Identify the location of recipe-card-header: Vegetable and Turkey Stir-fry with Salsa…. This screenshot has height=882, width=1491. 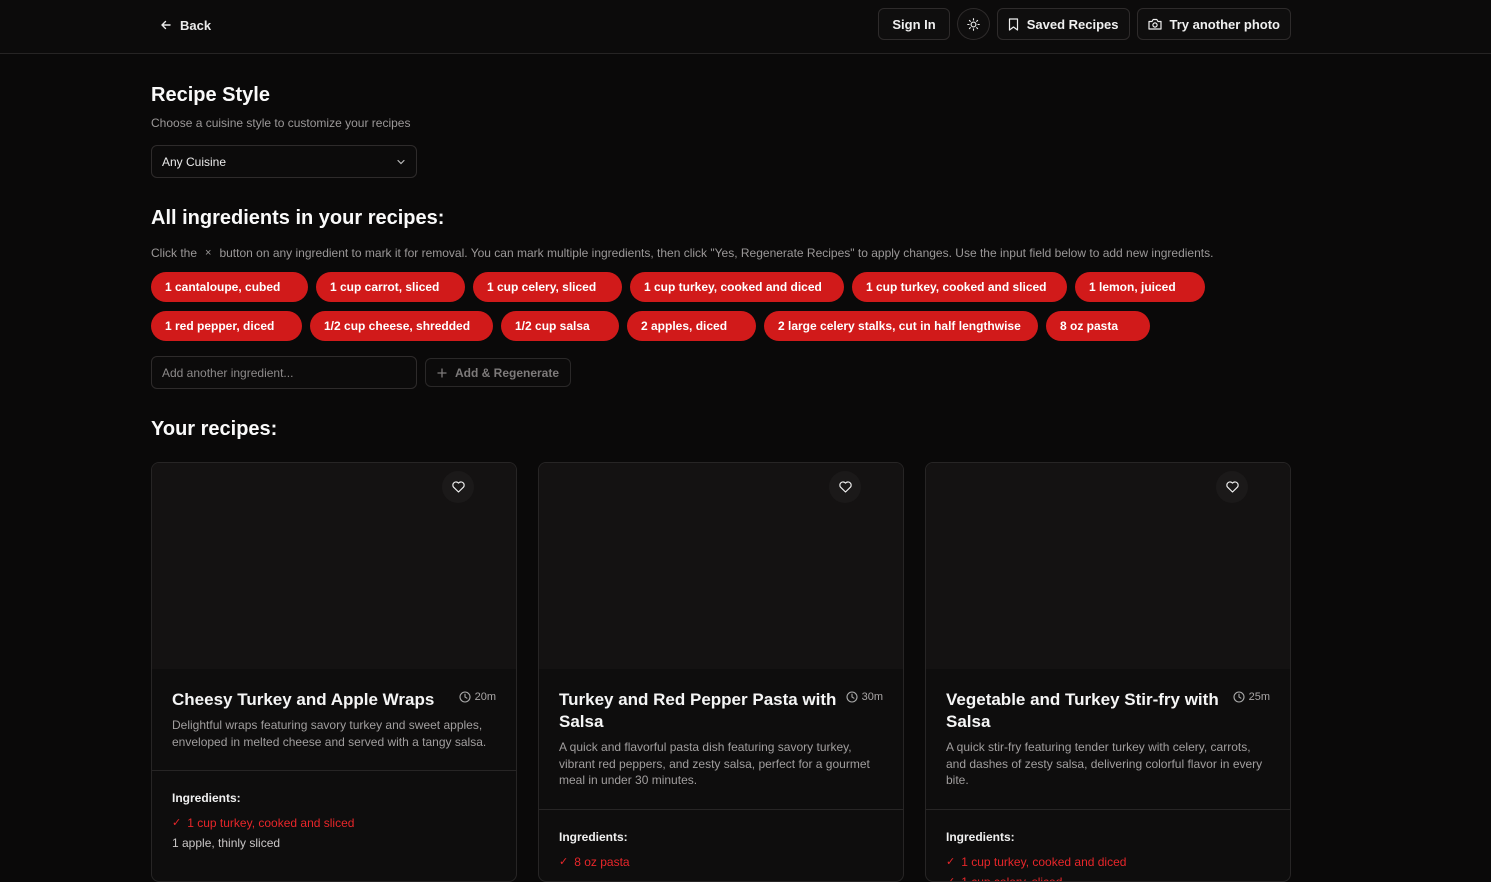
(1108, 739).